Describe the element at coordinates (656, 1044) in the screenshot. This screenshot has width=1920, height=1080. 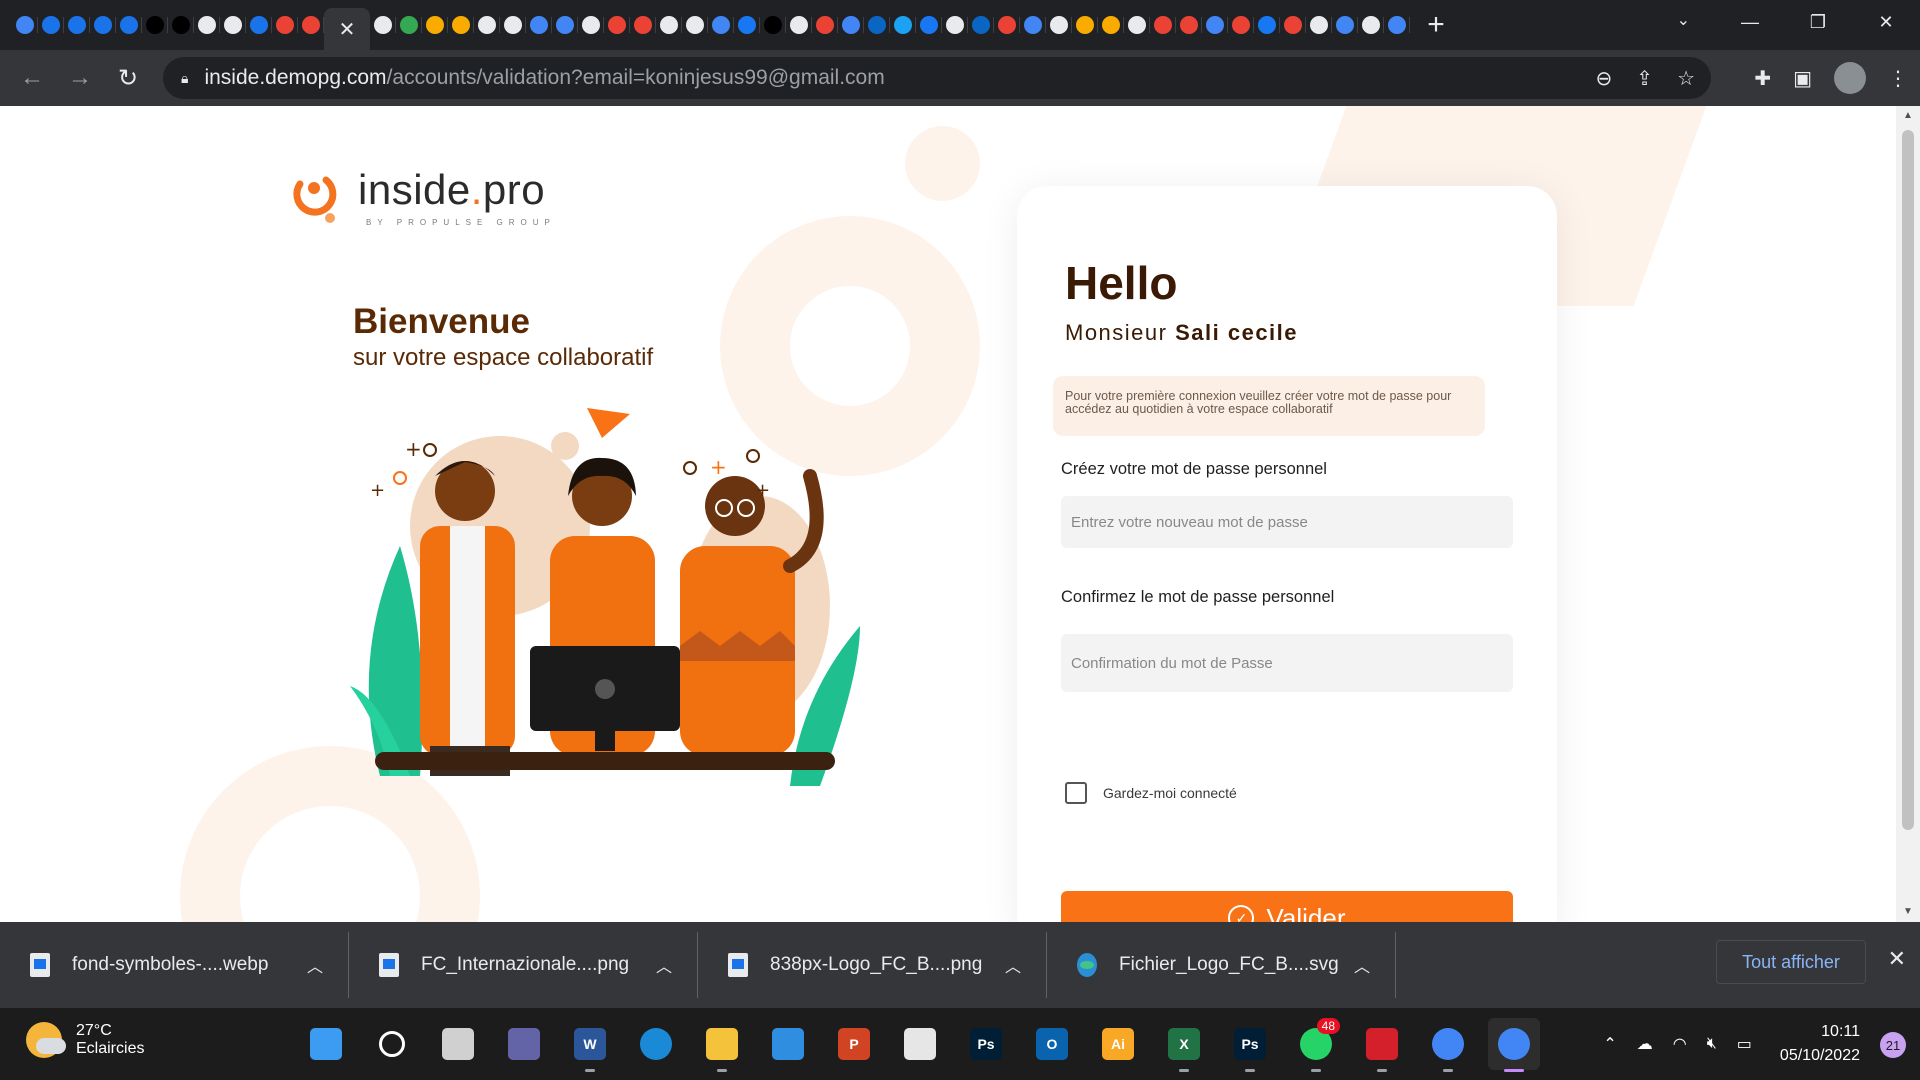
I see `taskbar-app-edge` at that location.